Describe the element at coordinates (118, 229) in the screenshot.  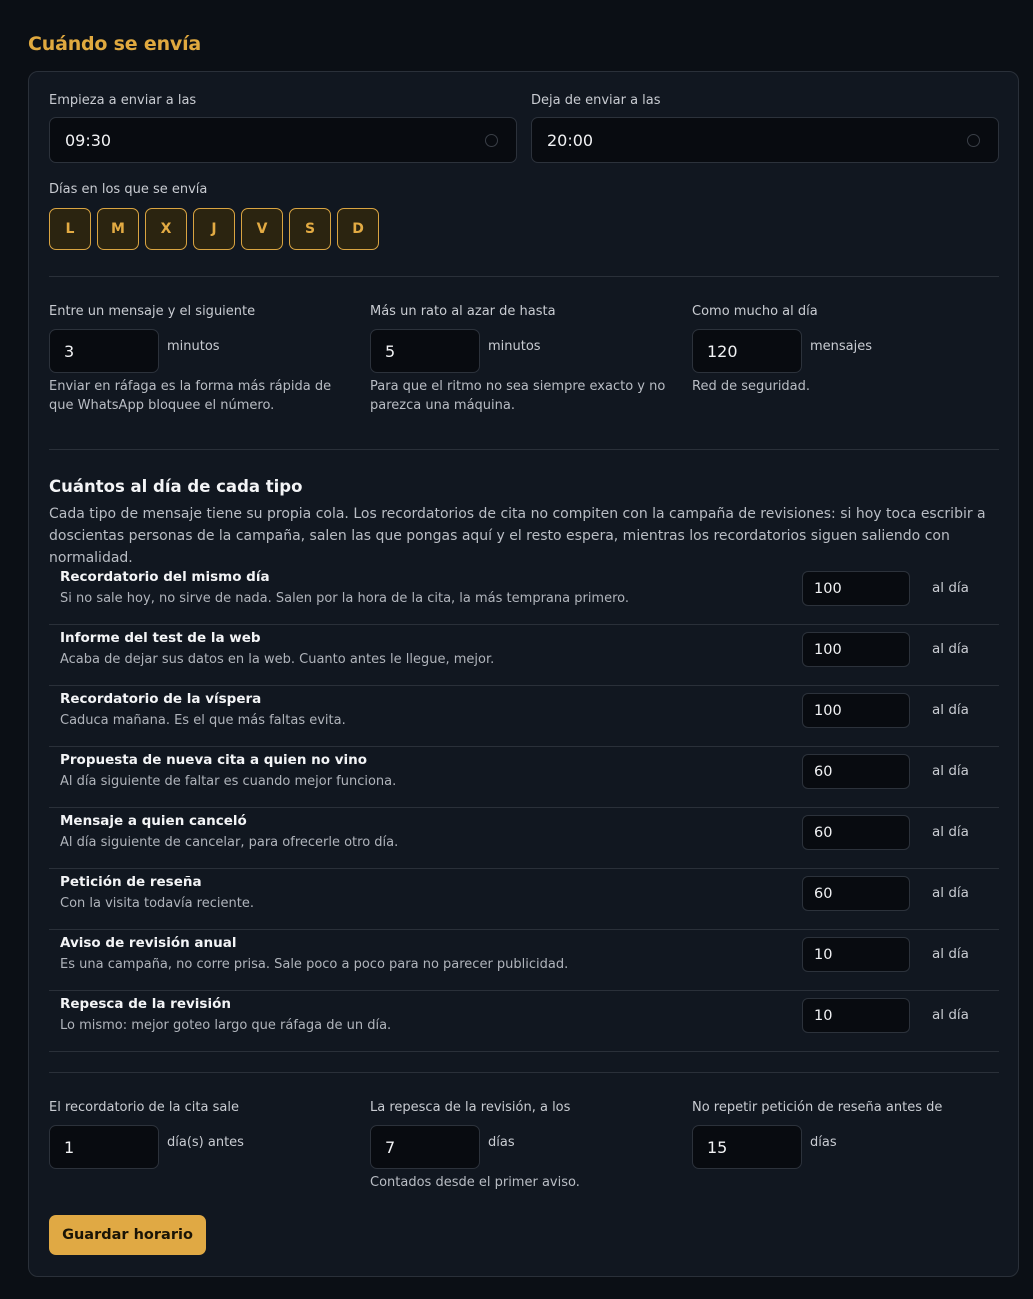
I see `day-toggle-tuesday: M` at that location.